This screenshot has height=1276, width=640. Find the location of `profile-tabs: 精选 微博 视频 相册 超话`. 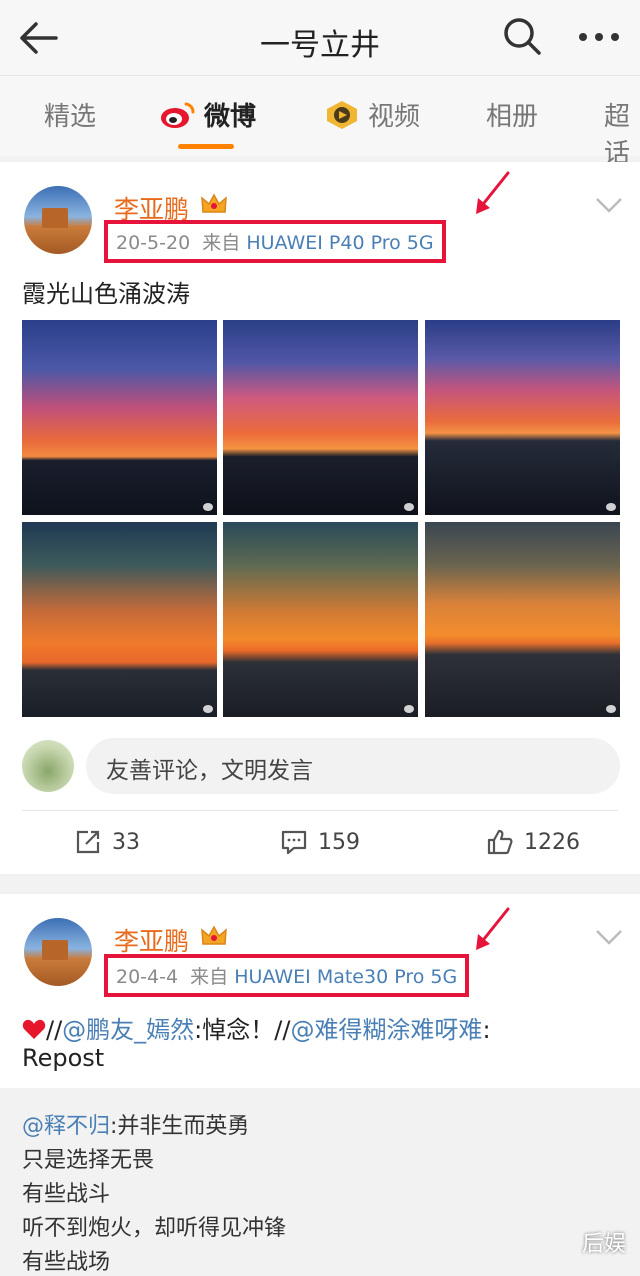

profile-tabs: 精选 微博 视频 相册 超话 is located at coordinates (320, 122).